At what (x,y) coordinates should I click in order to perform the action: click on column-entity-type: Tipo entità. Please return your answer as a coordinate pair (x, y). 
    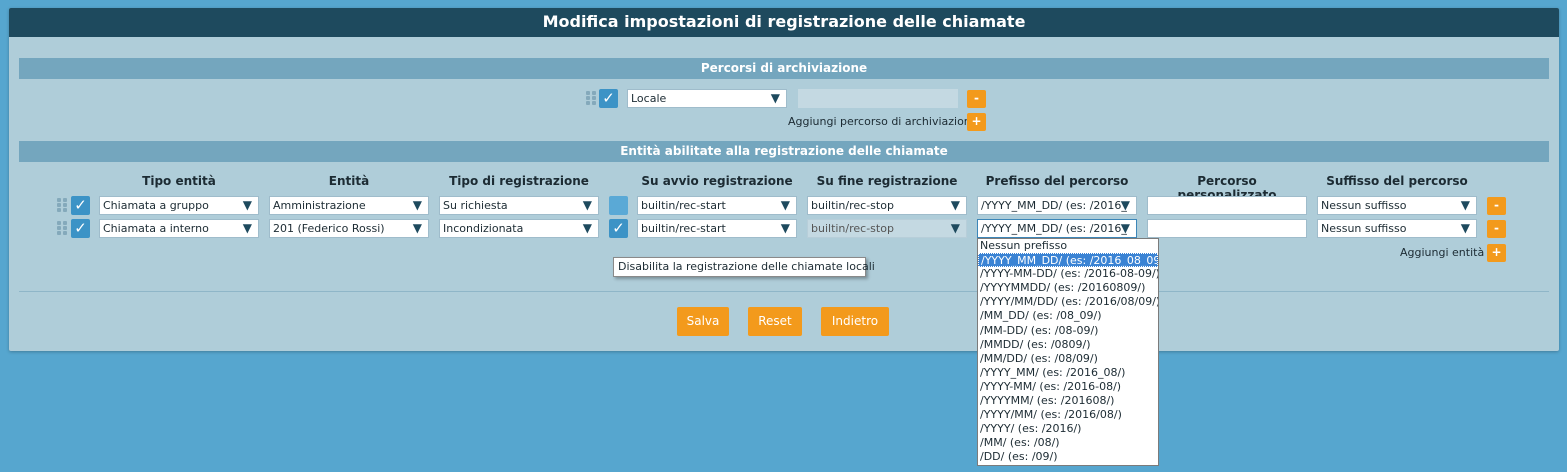
    Looking at the image, I should click on (179, 181).